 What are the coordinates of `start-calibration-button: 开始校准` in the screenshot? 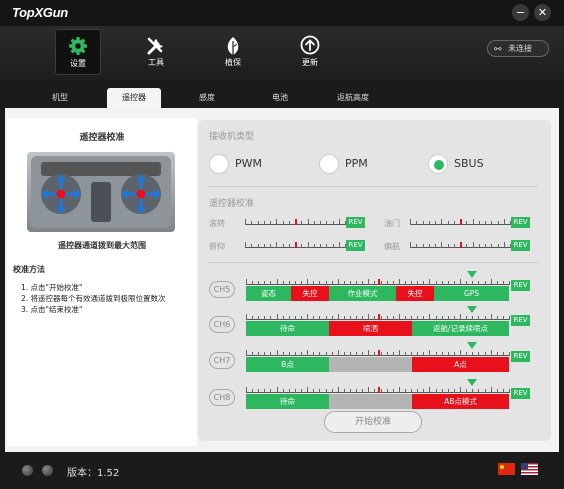 It's located at (373, 422).